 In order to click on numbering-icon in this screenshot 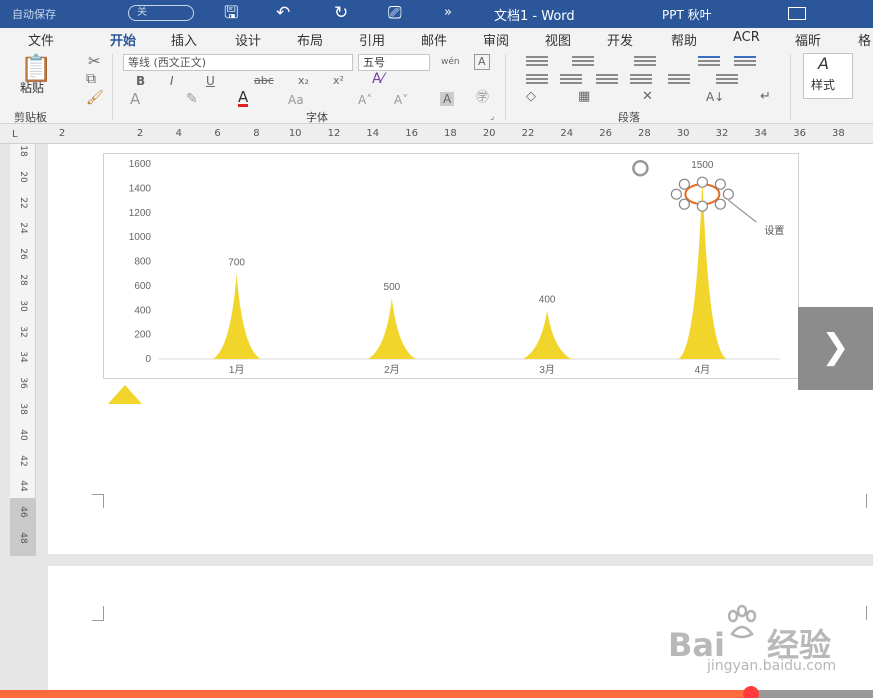, I will do `click(583, 62)`.